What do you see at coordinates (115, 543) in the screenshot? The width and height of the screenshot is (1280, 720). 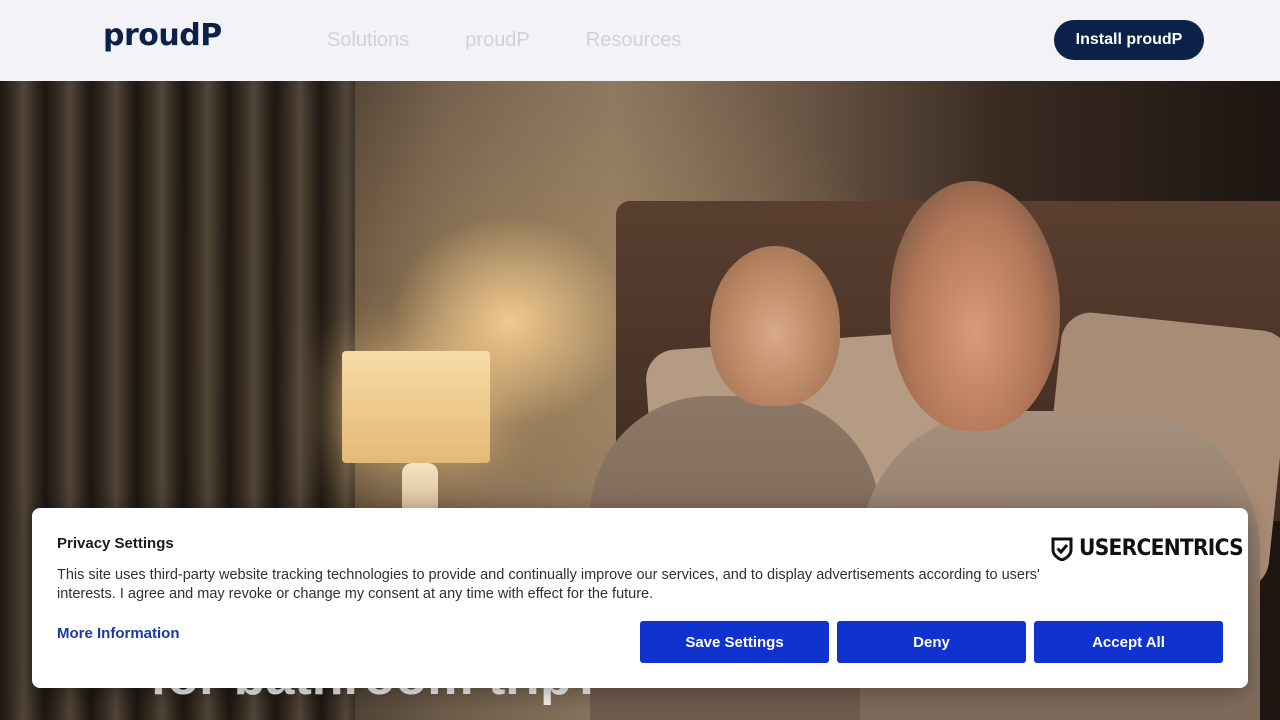 I see `consent-title: Privacy Settings` at bounding box center [115, 543].